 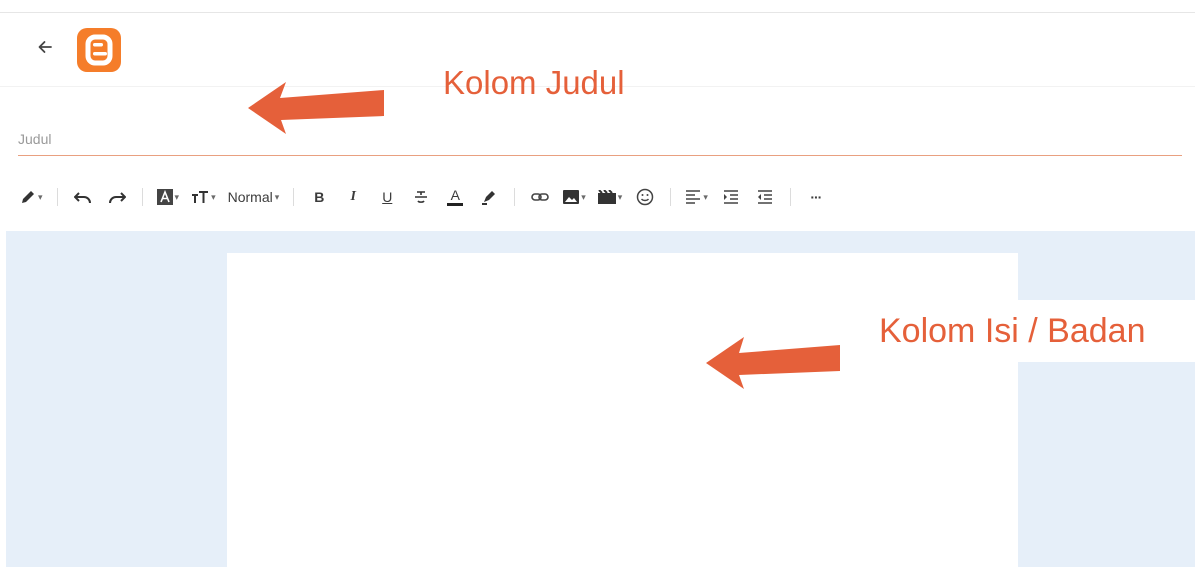 I want to click on mode-dropdown: ▾, so click(x=31, y=197).